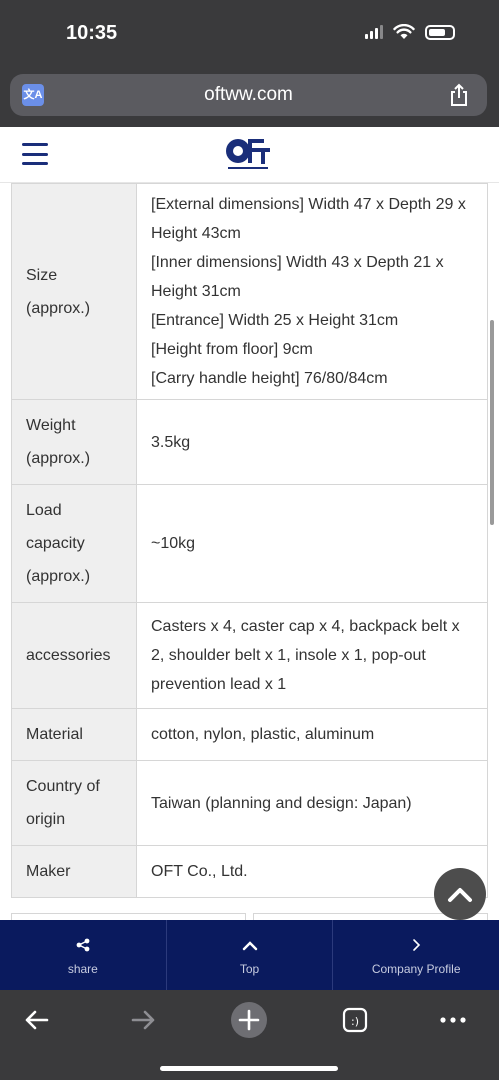 This screenshot has height=1080, width=499. I want to click on back-to-top-button, so click(460, 894).